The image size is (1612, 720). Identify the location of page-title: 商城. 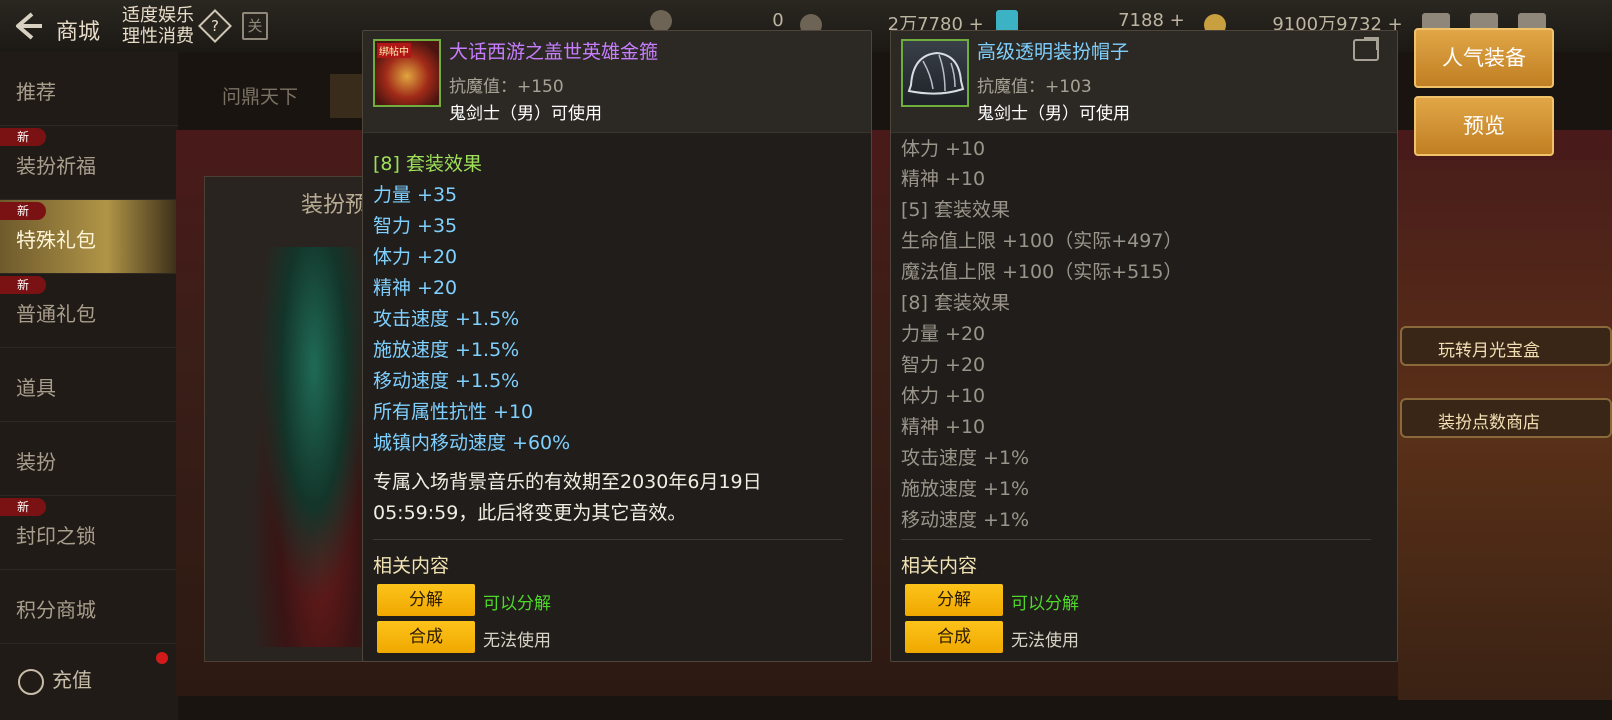
(78, 32).